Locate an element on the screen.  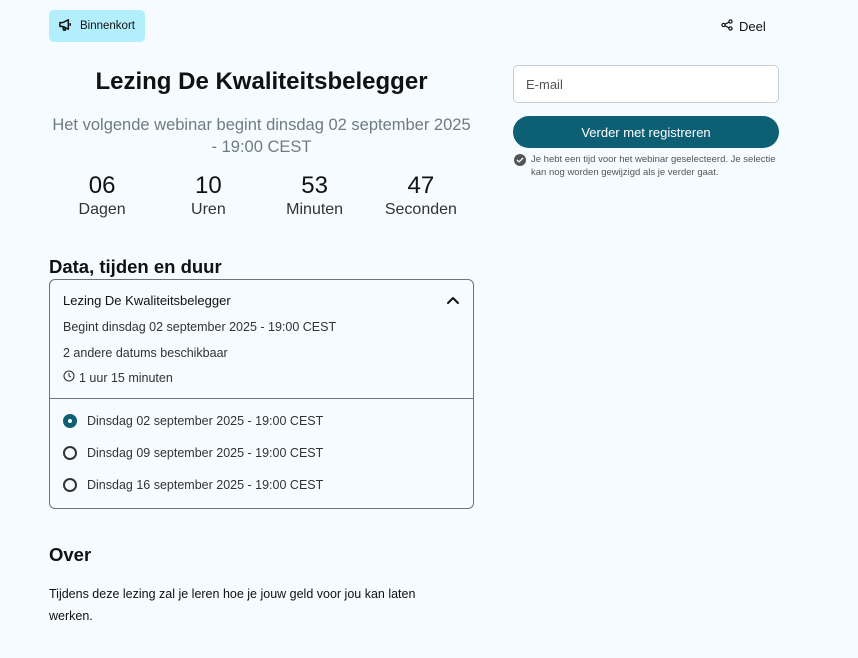
countdown-minutes: 53 Minuten is located at coordinates (315, 196).